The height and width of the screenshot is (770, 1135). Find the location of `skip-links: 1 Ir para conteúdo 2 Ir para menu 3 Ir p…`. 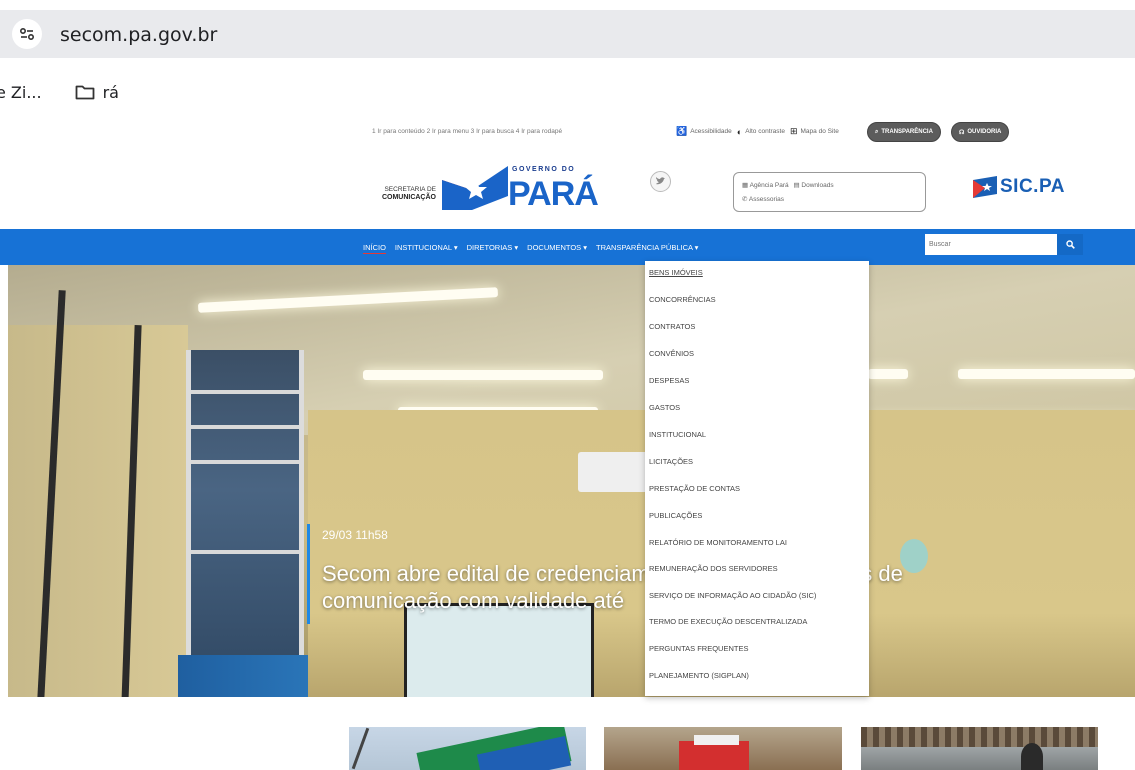

skip-links: 1 Ir para conteúdo 2 Ir para menu 3 Ir p… is located at coordinates (467, 131).